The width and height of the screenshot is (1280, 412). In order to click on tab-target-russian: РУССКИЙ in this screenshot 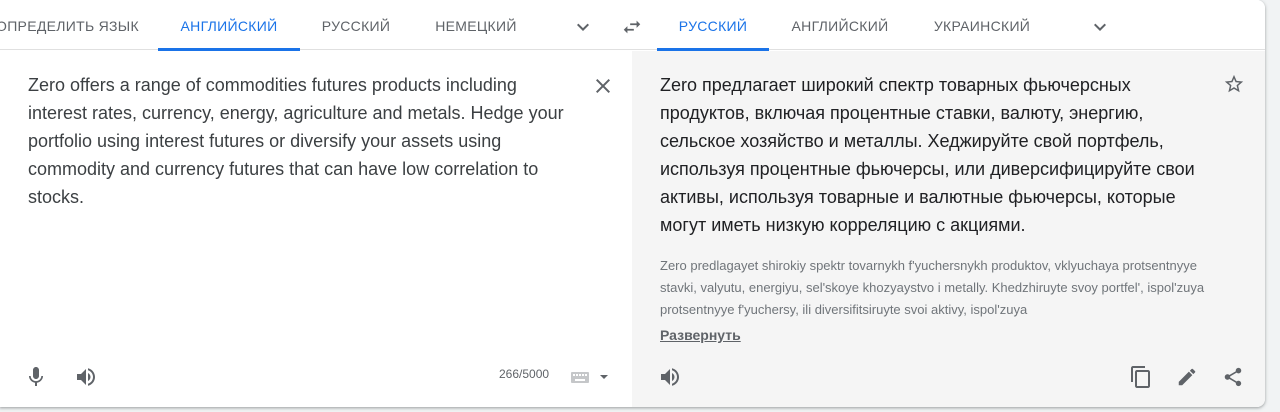, I will do `click(713, 25)`.